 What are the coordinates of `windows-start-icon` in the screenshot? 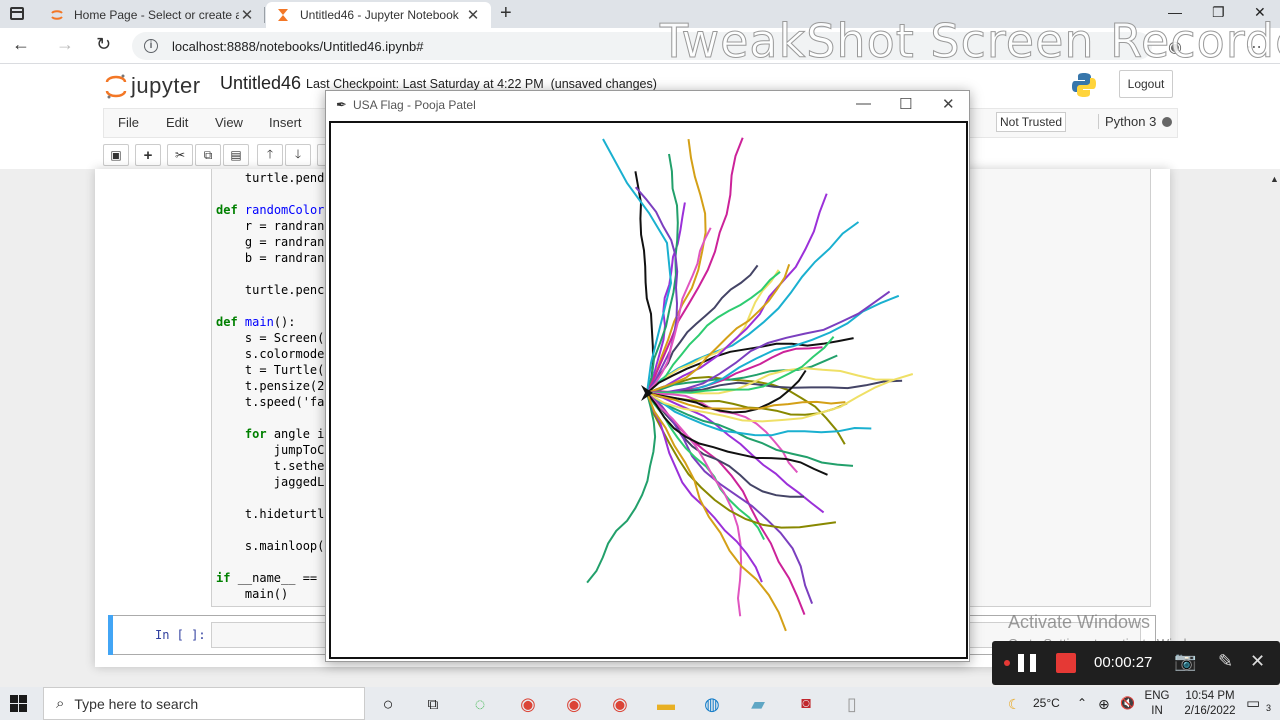 It's located at (18, 703).